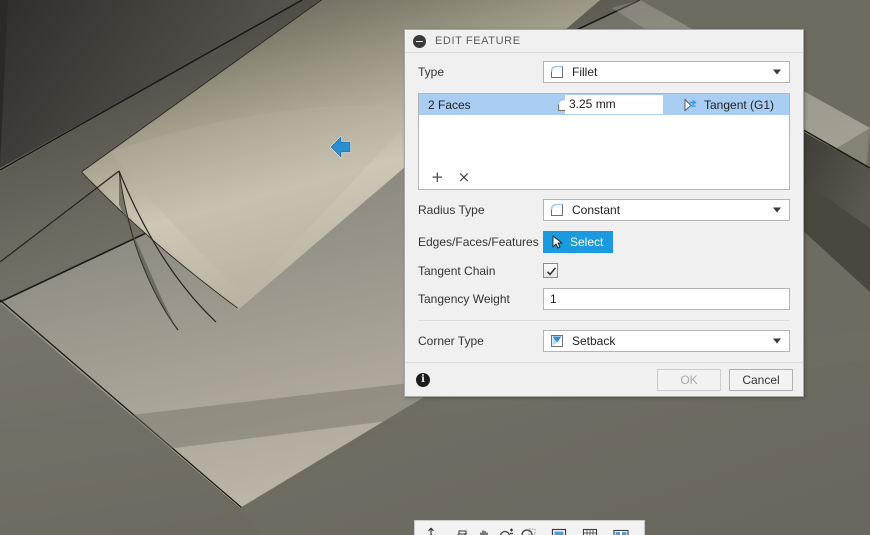 The width and height of the screenshot is (870, 535). What do you see at coordinates (464, 299) in the screenshot?
I see `label-tangency-weight: Tangency Weight` at bounding box center [464, 299].